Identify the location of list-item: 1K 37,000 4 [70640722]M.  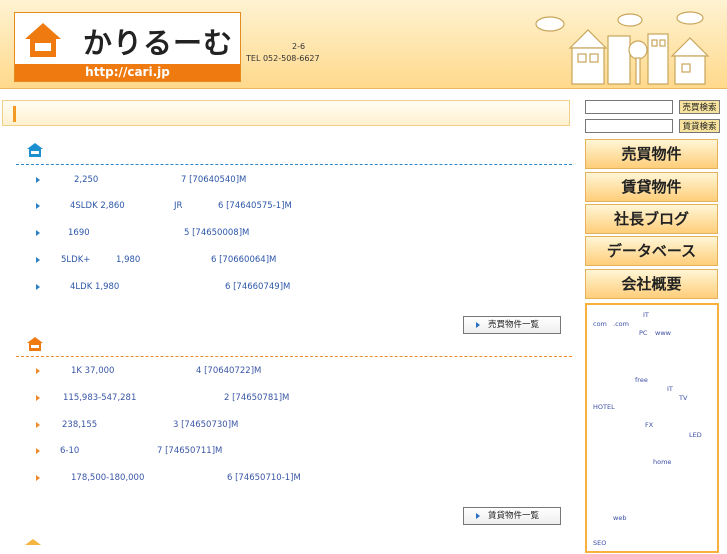
(296, 371).